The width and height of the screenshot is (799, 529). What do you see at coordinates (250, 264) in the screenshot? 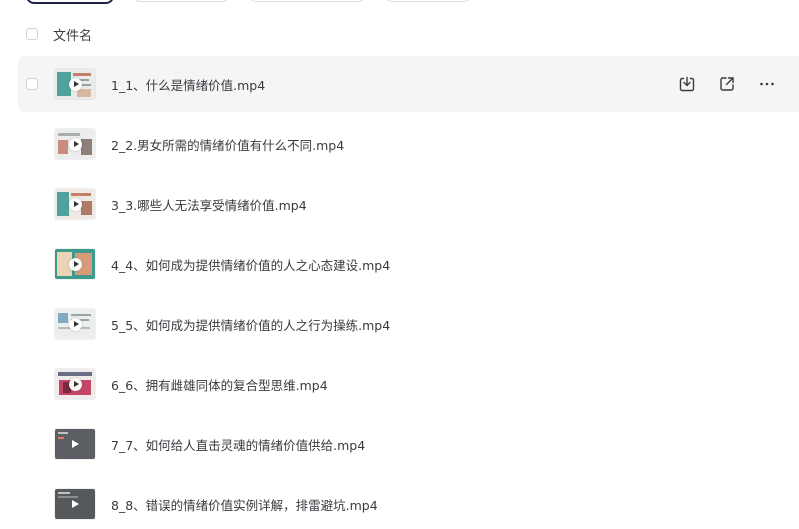
I see `file-name: 4_4、如何成为提供情绪价值的人之心态建设.mp4` at bounding box center [250, 264].